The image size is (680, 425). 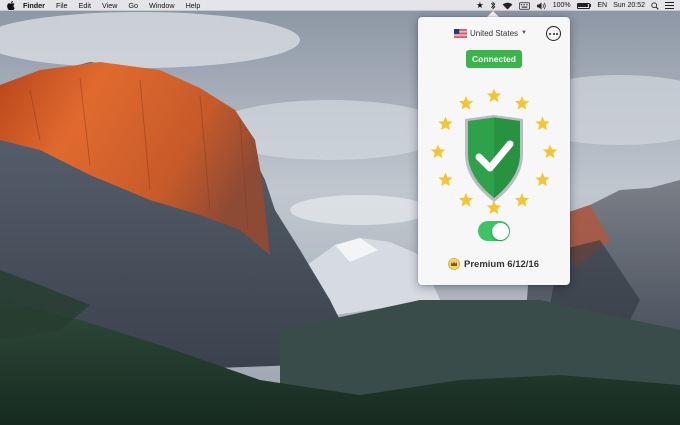 I want to click on apple-logo-icon, so click(x=11, y=5).